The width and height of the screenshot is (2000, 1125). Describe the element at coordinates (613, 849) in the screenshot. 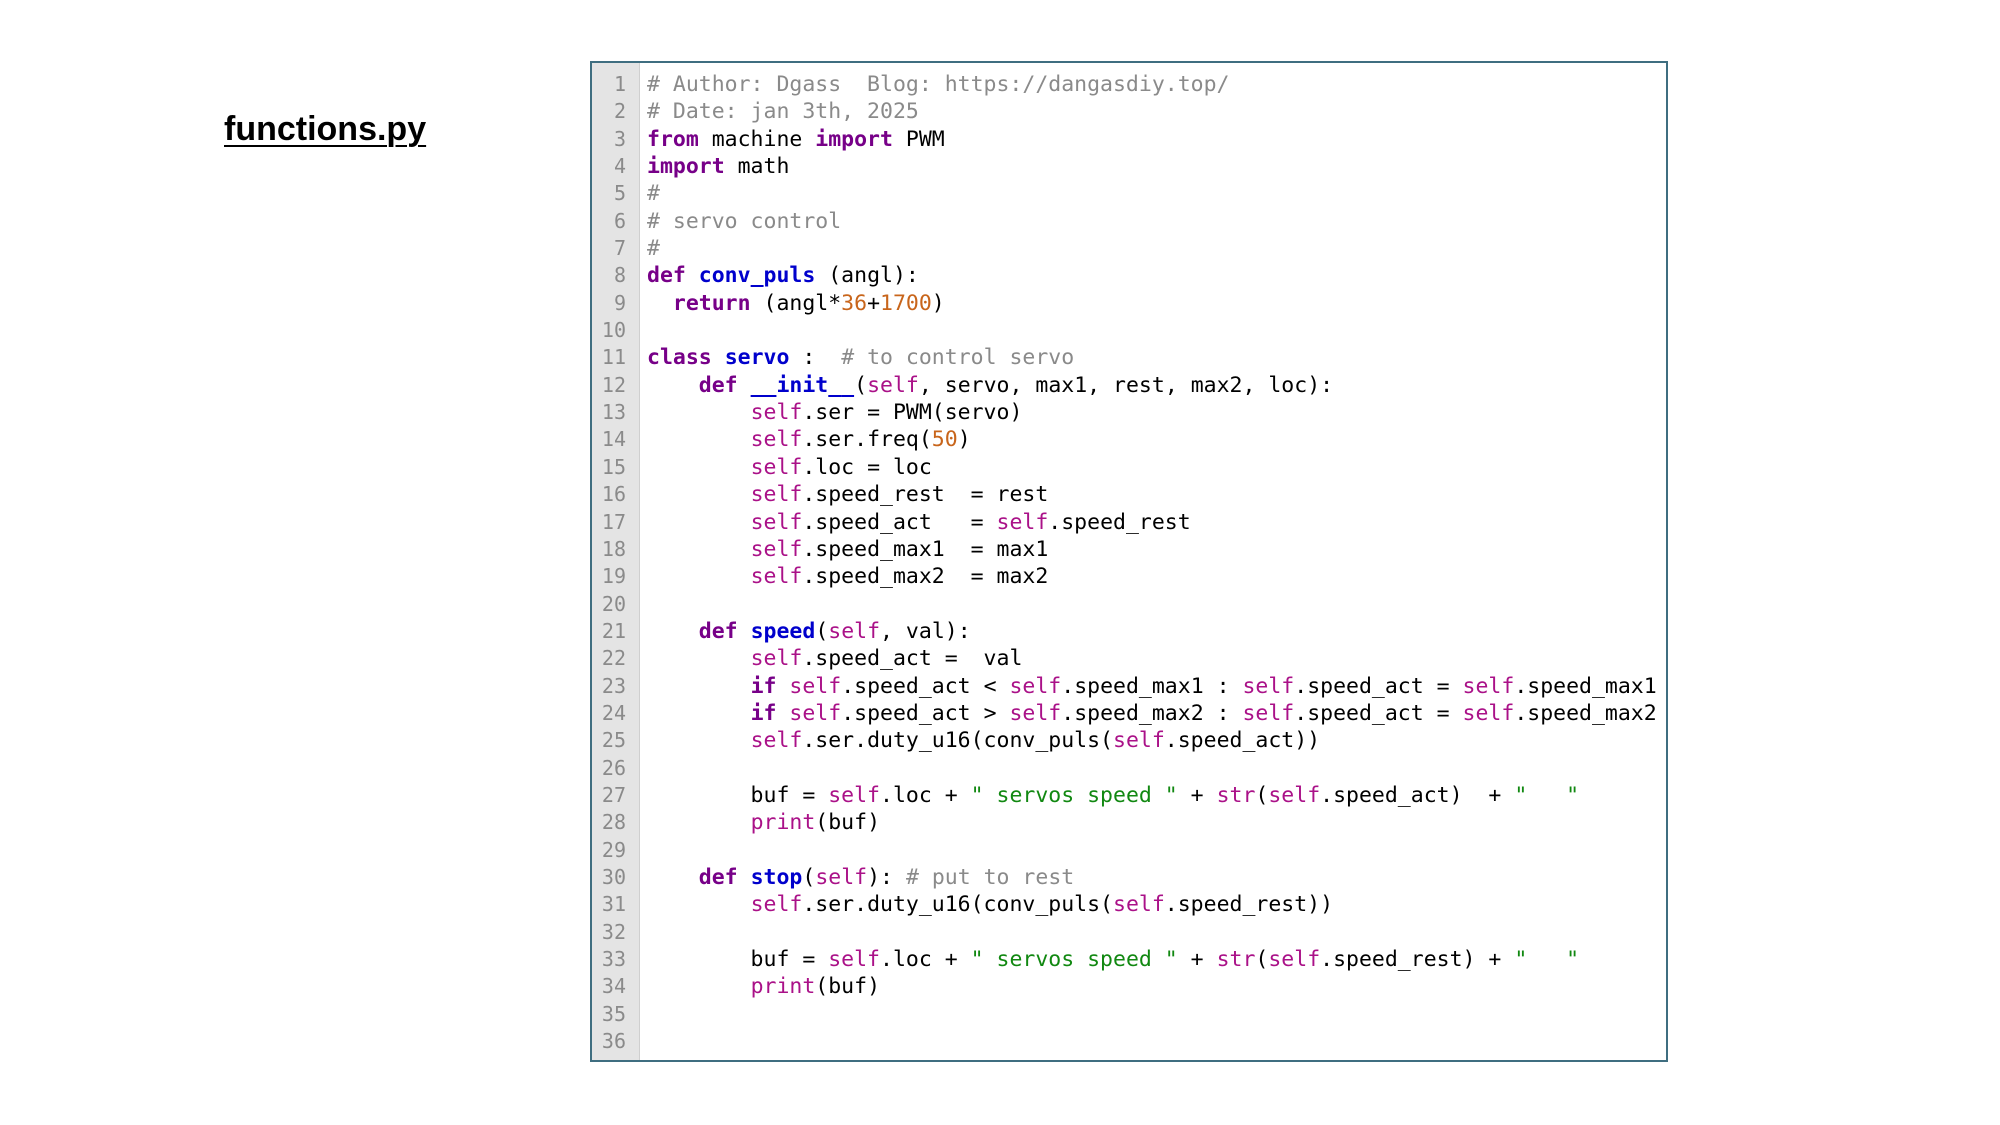

I see `line-number: 29` at that location.